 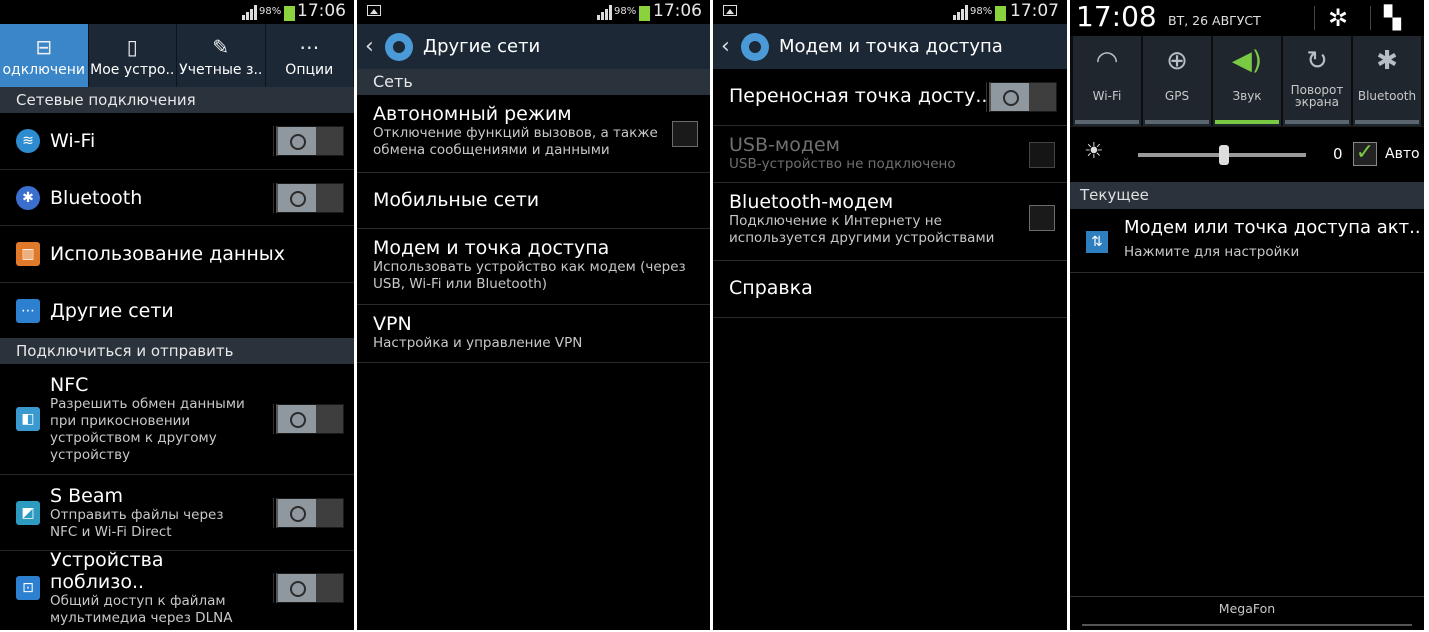 What do you see at coordinates (478, 343) in the screenshot?
I see `vpn-description: Настройка и управление VPN` at bounding box center [478, 343].